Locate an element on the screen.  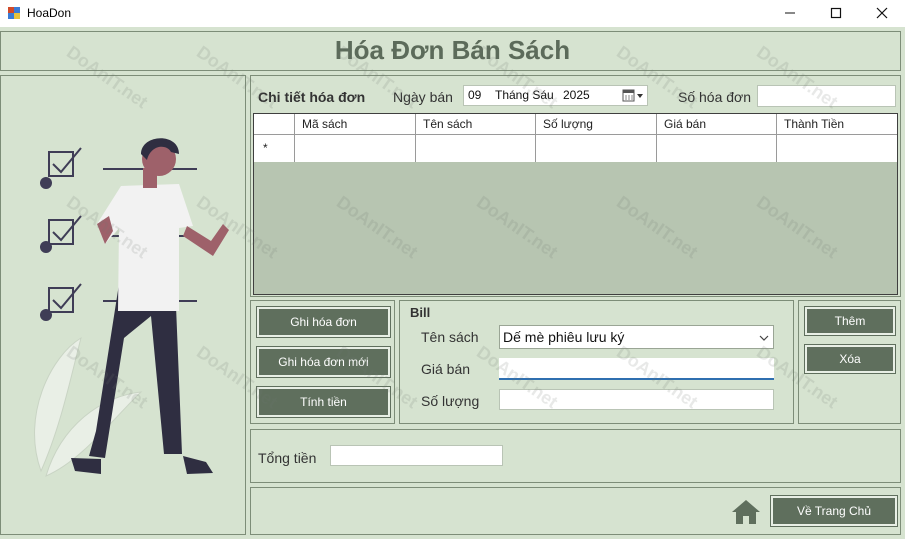
home-icon is located at coordinates (746, 512).